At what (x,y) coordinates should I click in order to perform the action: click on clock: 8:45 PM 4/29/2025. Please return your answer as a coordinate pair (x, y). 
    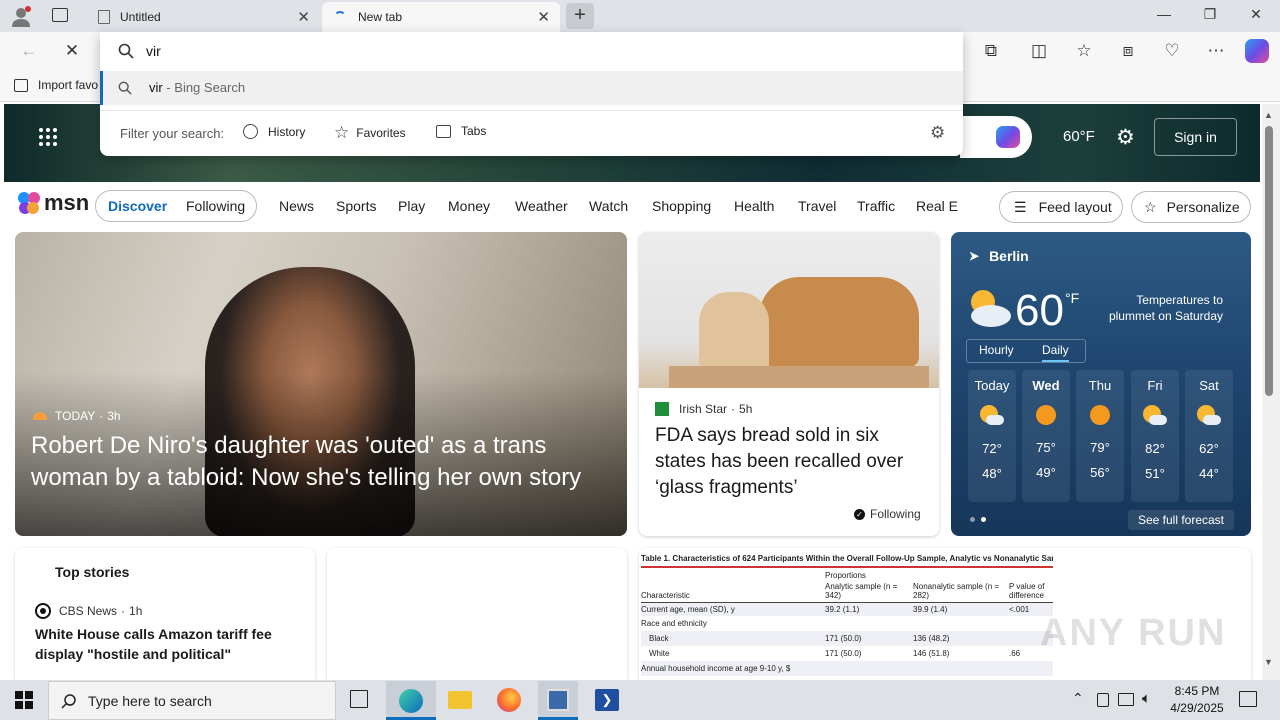
    Looking at the image, I should click on (1197, 700).